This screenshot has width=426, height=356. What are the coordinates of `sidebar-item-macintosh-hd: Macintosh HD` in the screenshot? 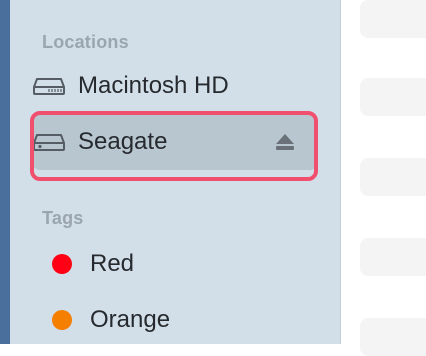 It's located at (130, 86).